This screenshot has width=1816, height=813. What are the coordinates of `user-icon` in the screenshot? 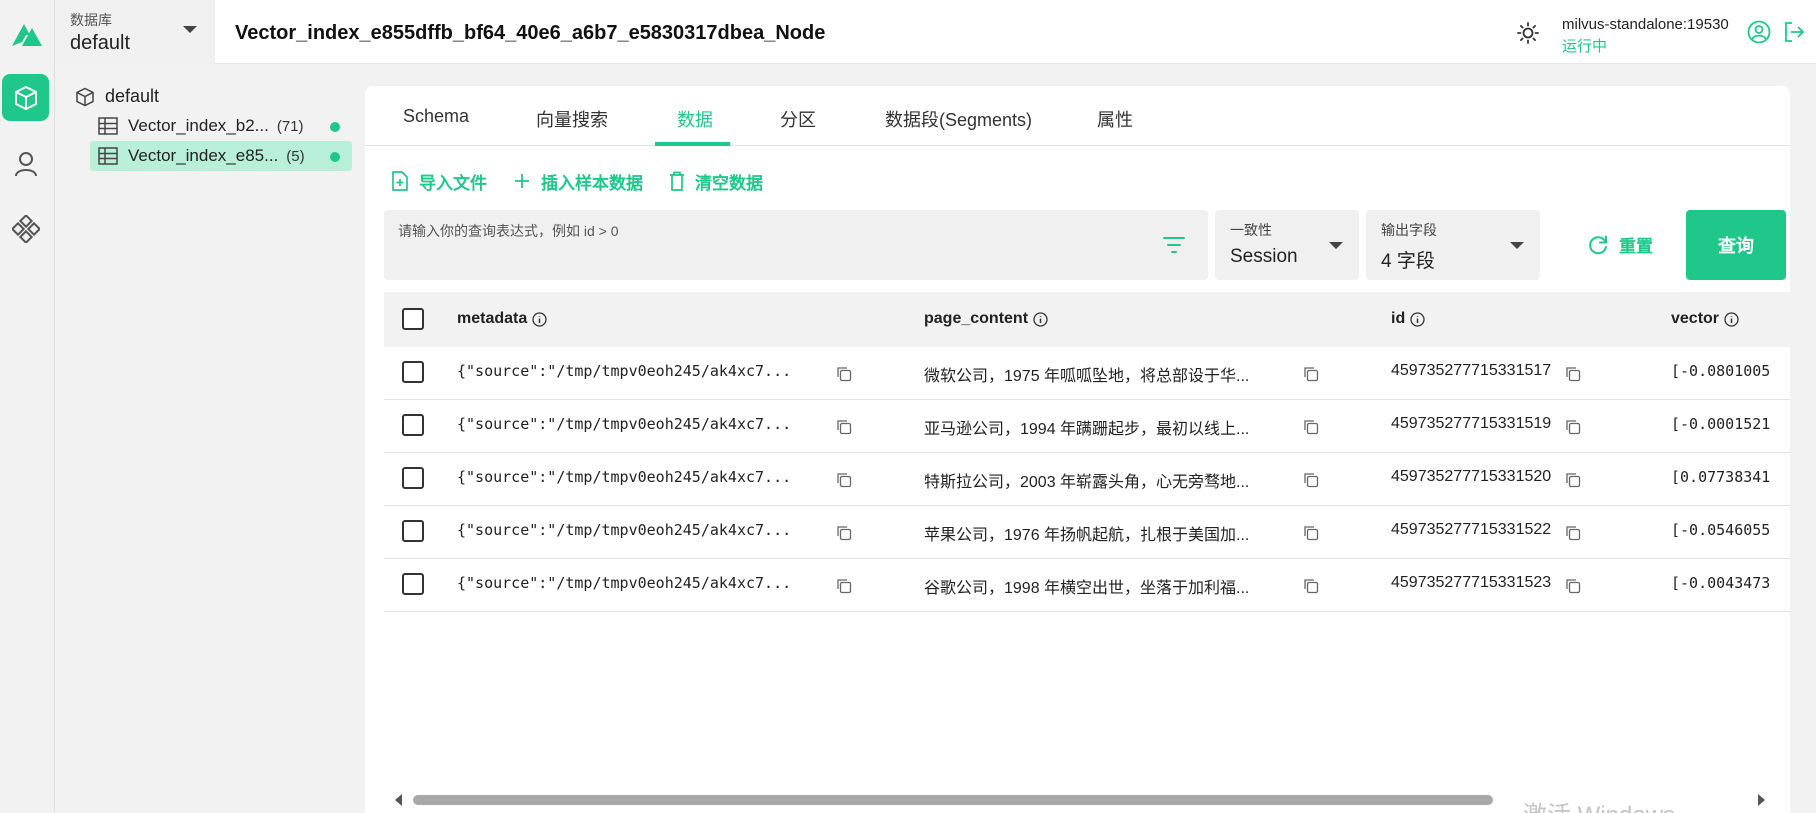 It's located at (25, 163).